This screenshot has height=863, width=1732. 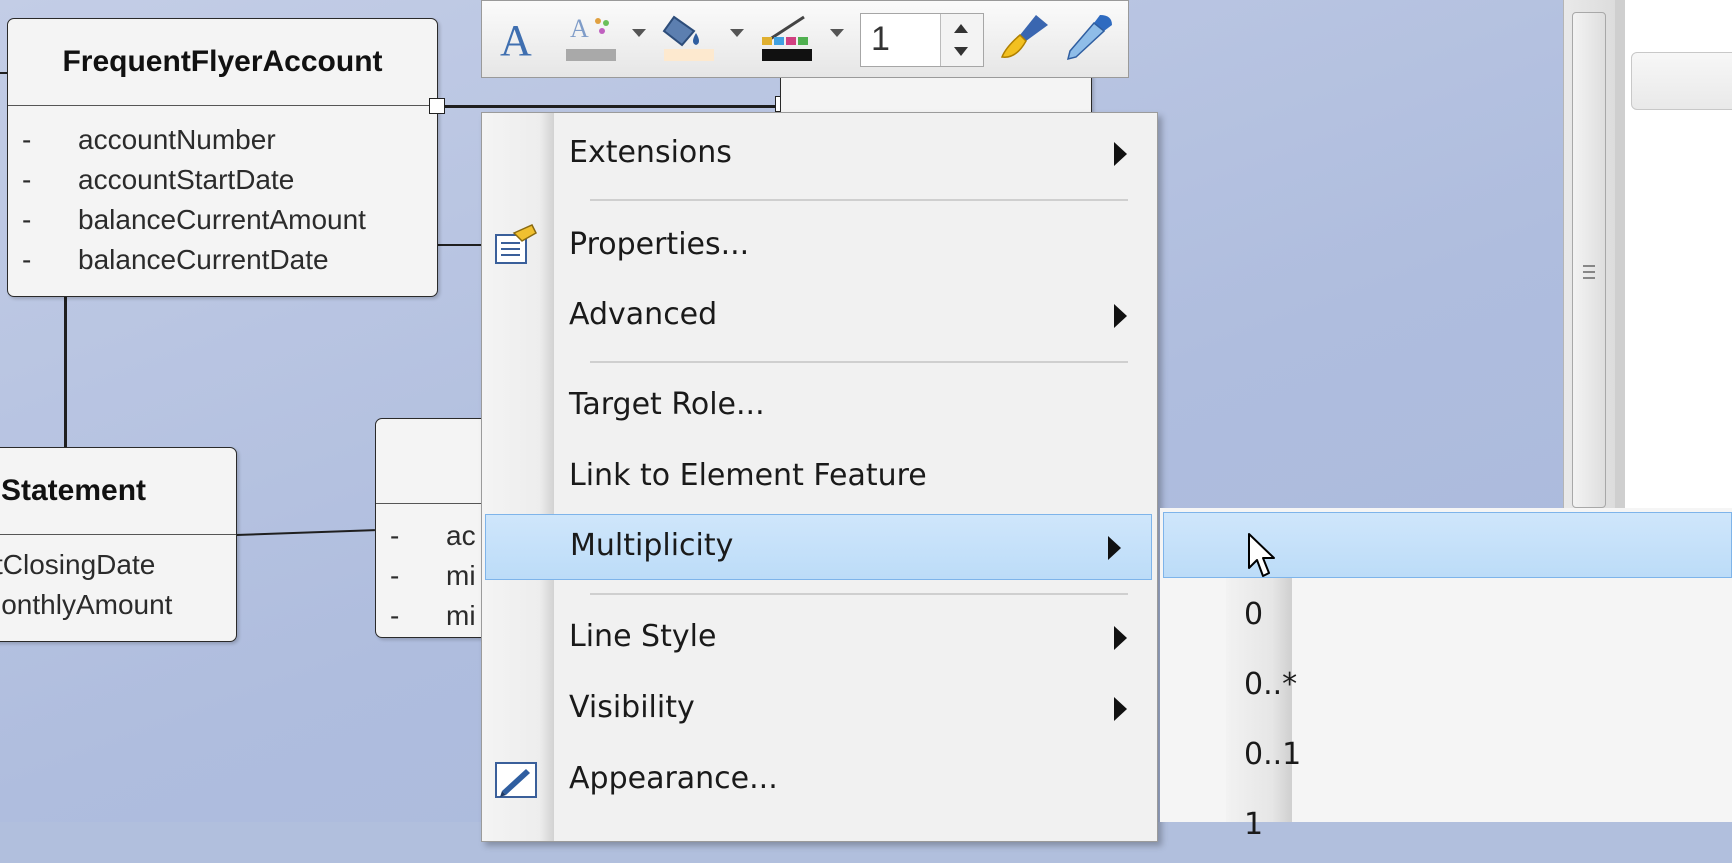 I want to click on menu-item-label: Link to Element Feature, so click(x=748, y=475).